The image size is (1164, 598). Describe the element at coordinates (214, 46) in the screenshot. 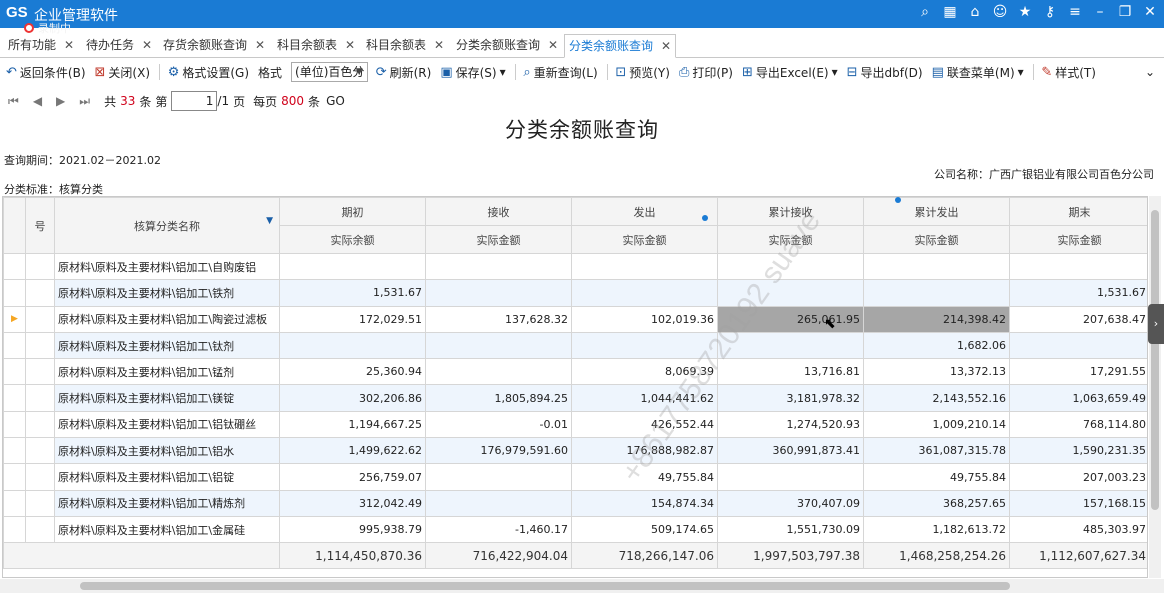

I see `tab-inventory-balance: 存货余额账查询 ✕` at that location.